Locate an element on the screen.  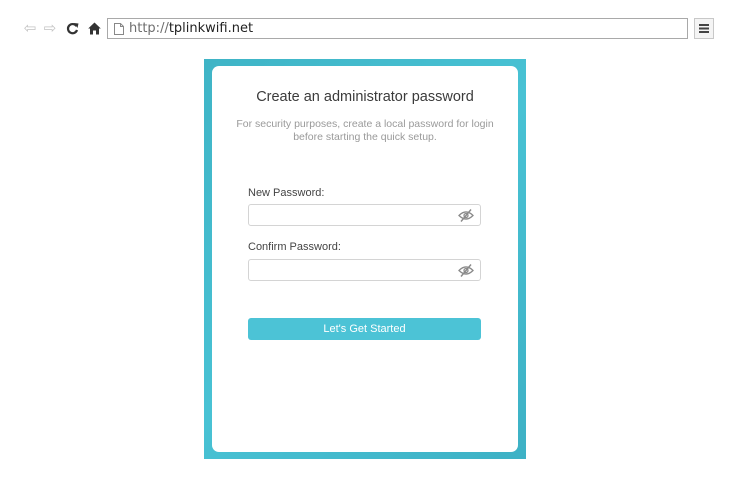
browser-toolbar: ⇦ ⇨ http://tplinkwifi.net is located at coordinates (367, 22).